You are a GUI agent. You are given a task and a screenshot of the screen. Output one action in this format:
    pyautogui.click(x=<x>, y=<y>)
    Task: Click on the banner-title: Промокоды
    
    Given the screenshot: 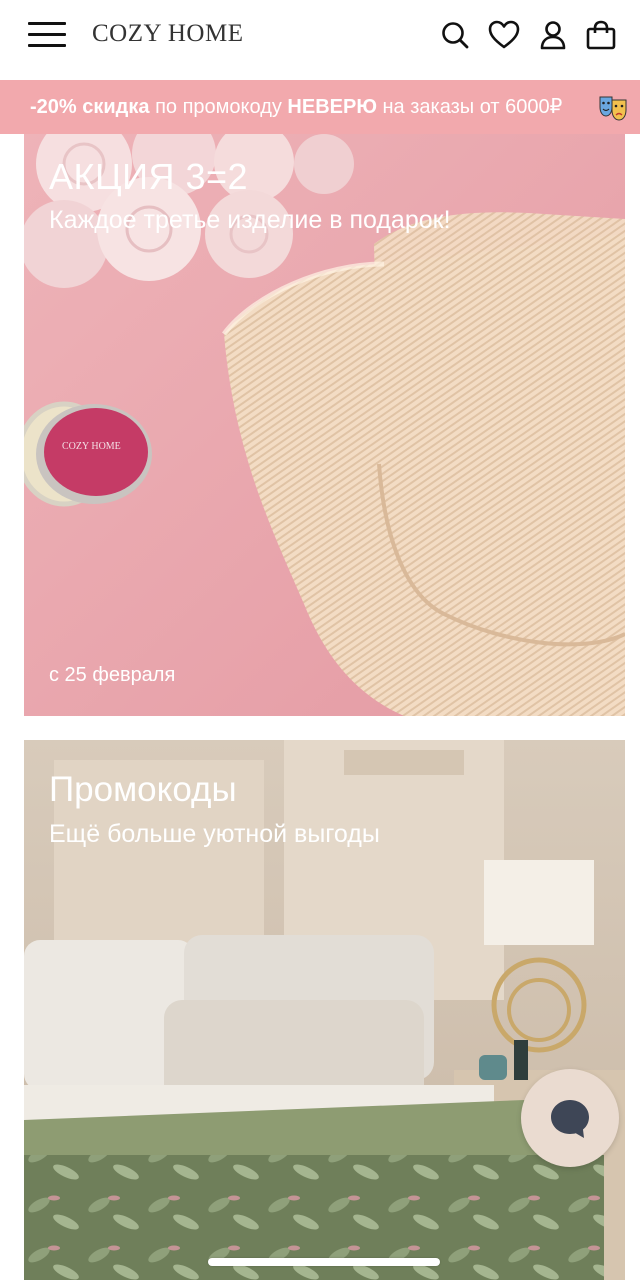 What is the action you would take?
    pyautogui.click(x=143, y=789)
    